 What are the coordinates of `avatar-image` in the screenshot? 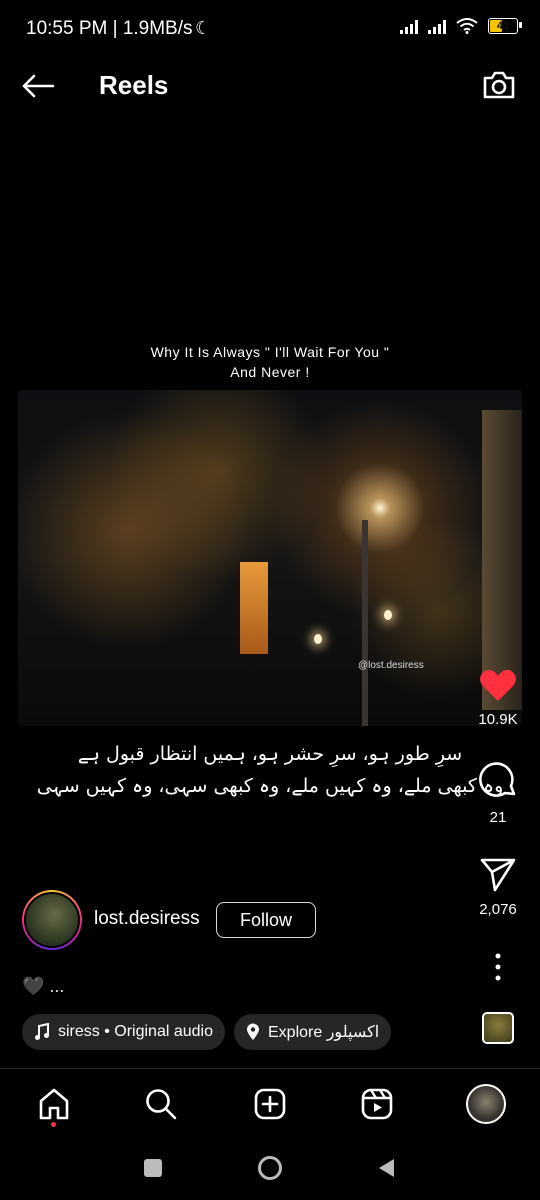 It's located at (52, 920).